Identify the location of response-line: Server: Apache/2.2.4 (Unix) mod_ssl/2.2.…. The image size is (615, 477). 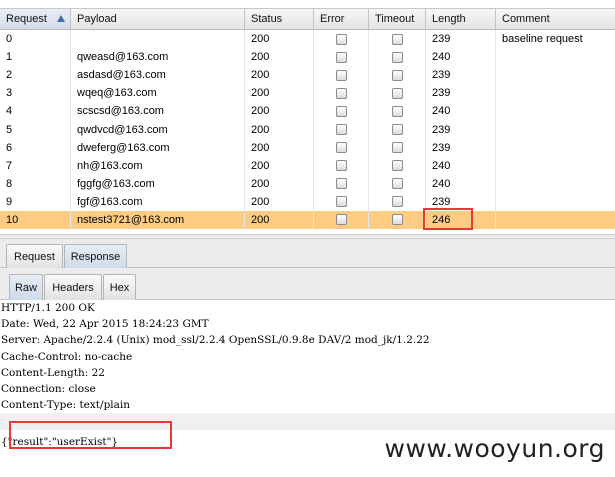
(215, 340).